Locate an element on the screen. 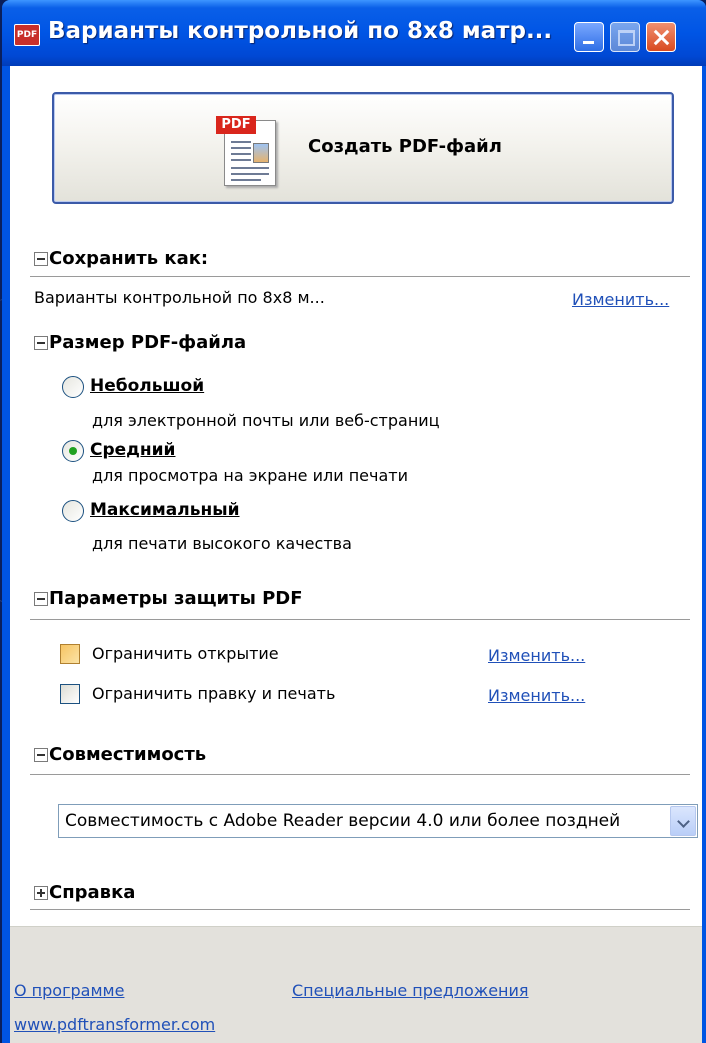 The image size is (706, 1043). special-offers-link: Специальные предложения is located at coordinates (410, 990).